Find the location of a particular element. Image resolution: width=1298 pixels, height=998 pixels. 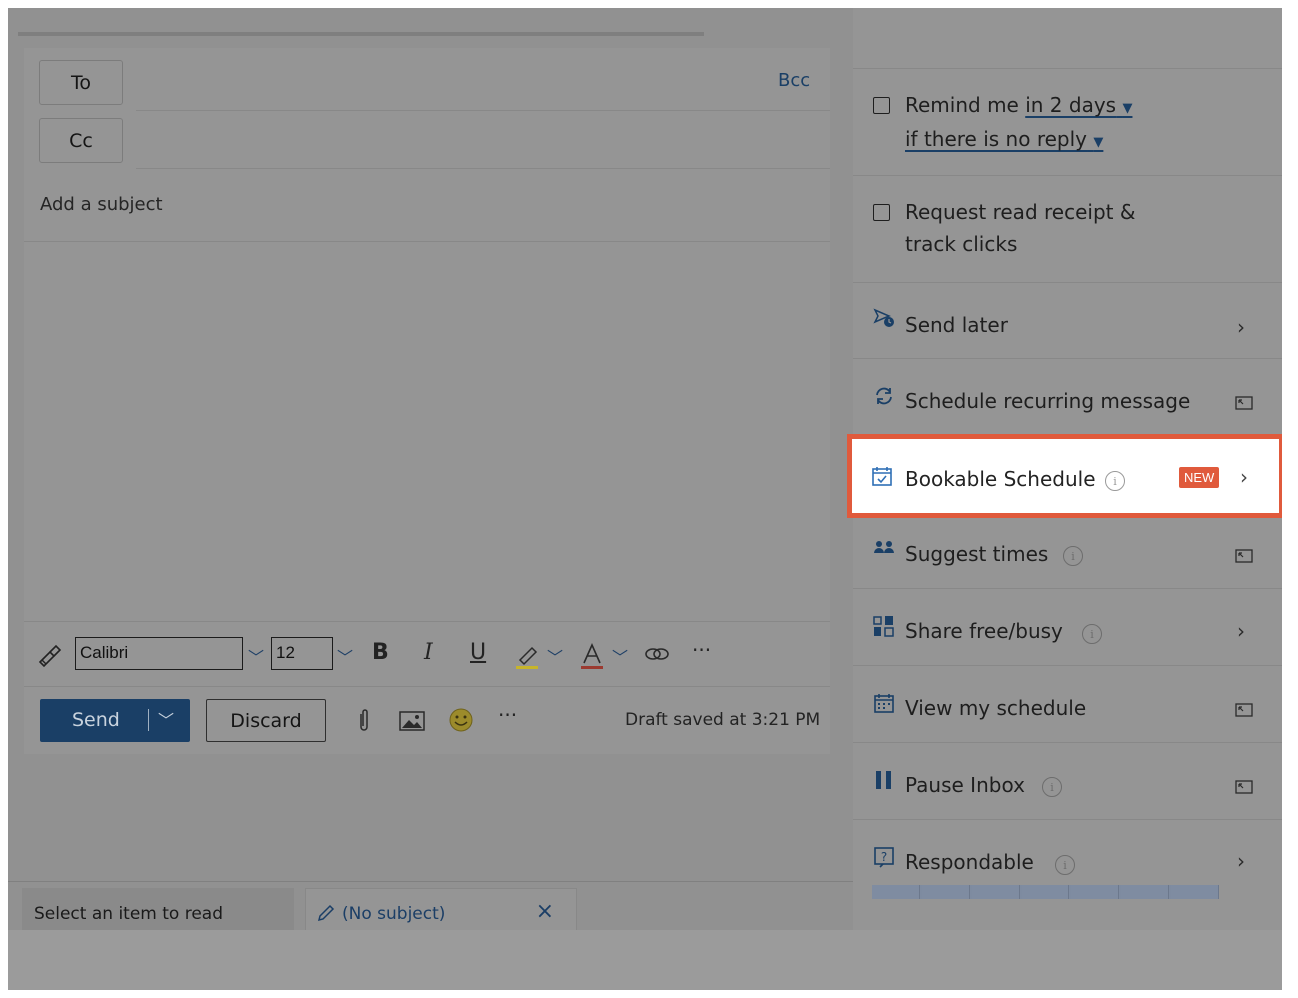

respondable-label: Respondable is located at coordinates (969, 862).